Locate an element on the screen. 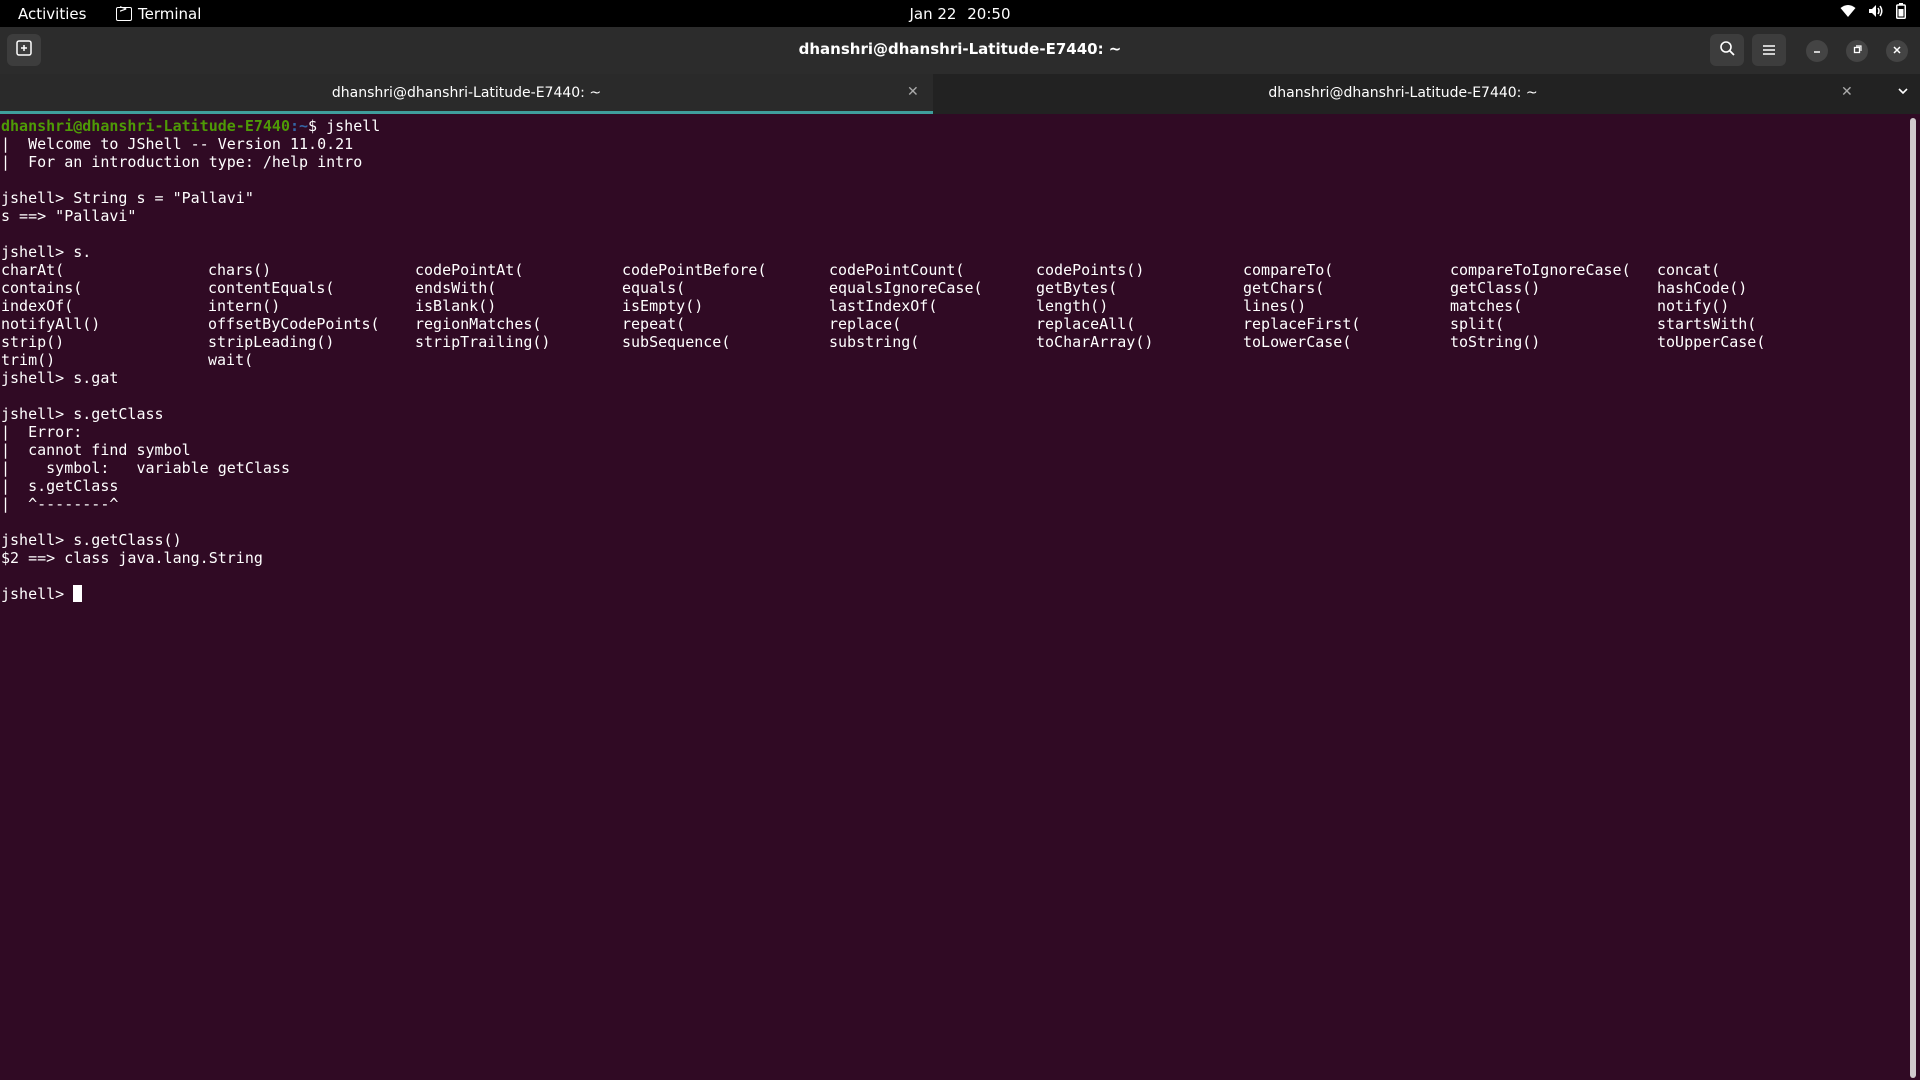  menu-button is located at coordinates (1769, 50).